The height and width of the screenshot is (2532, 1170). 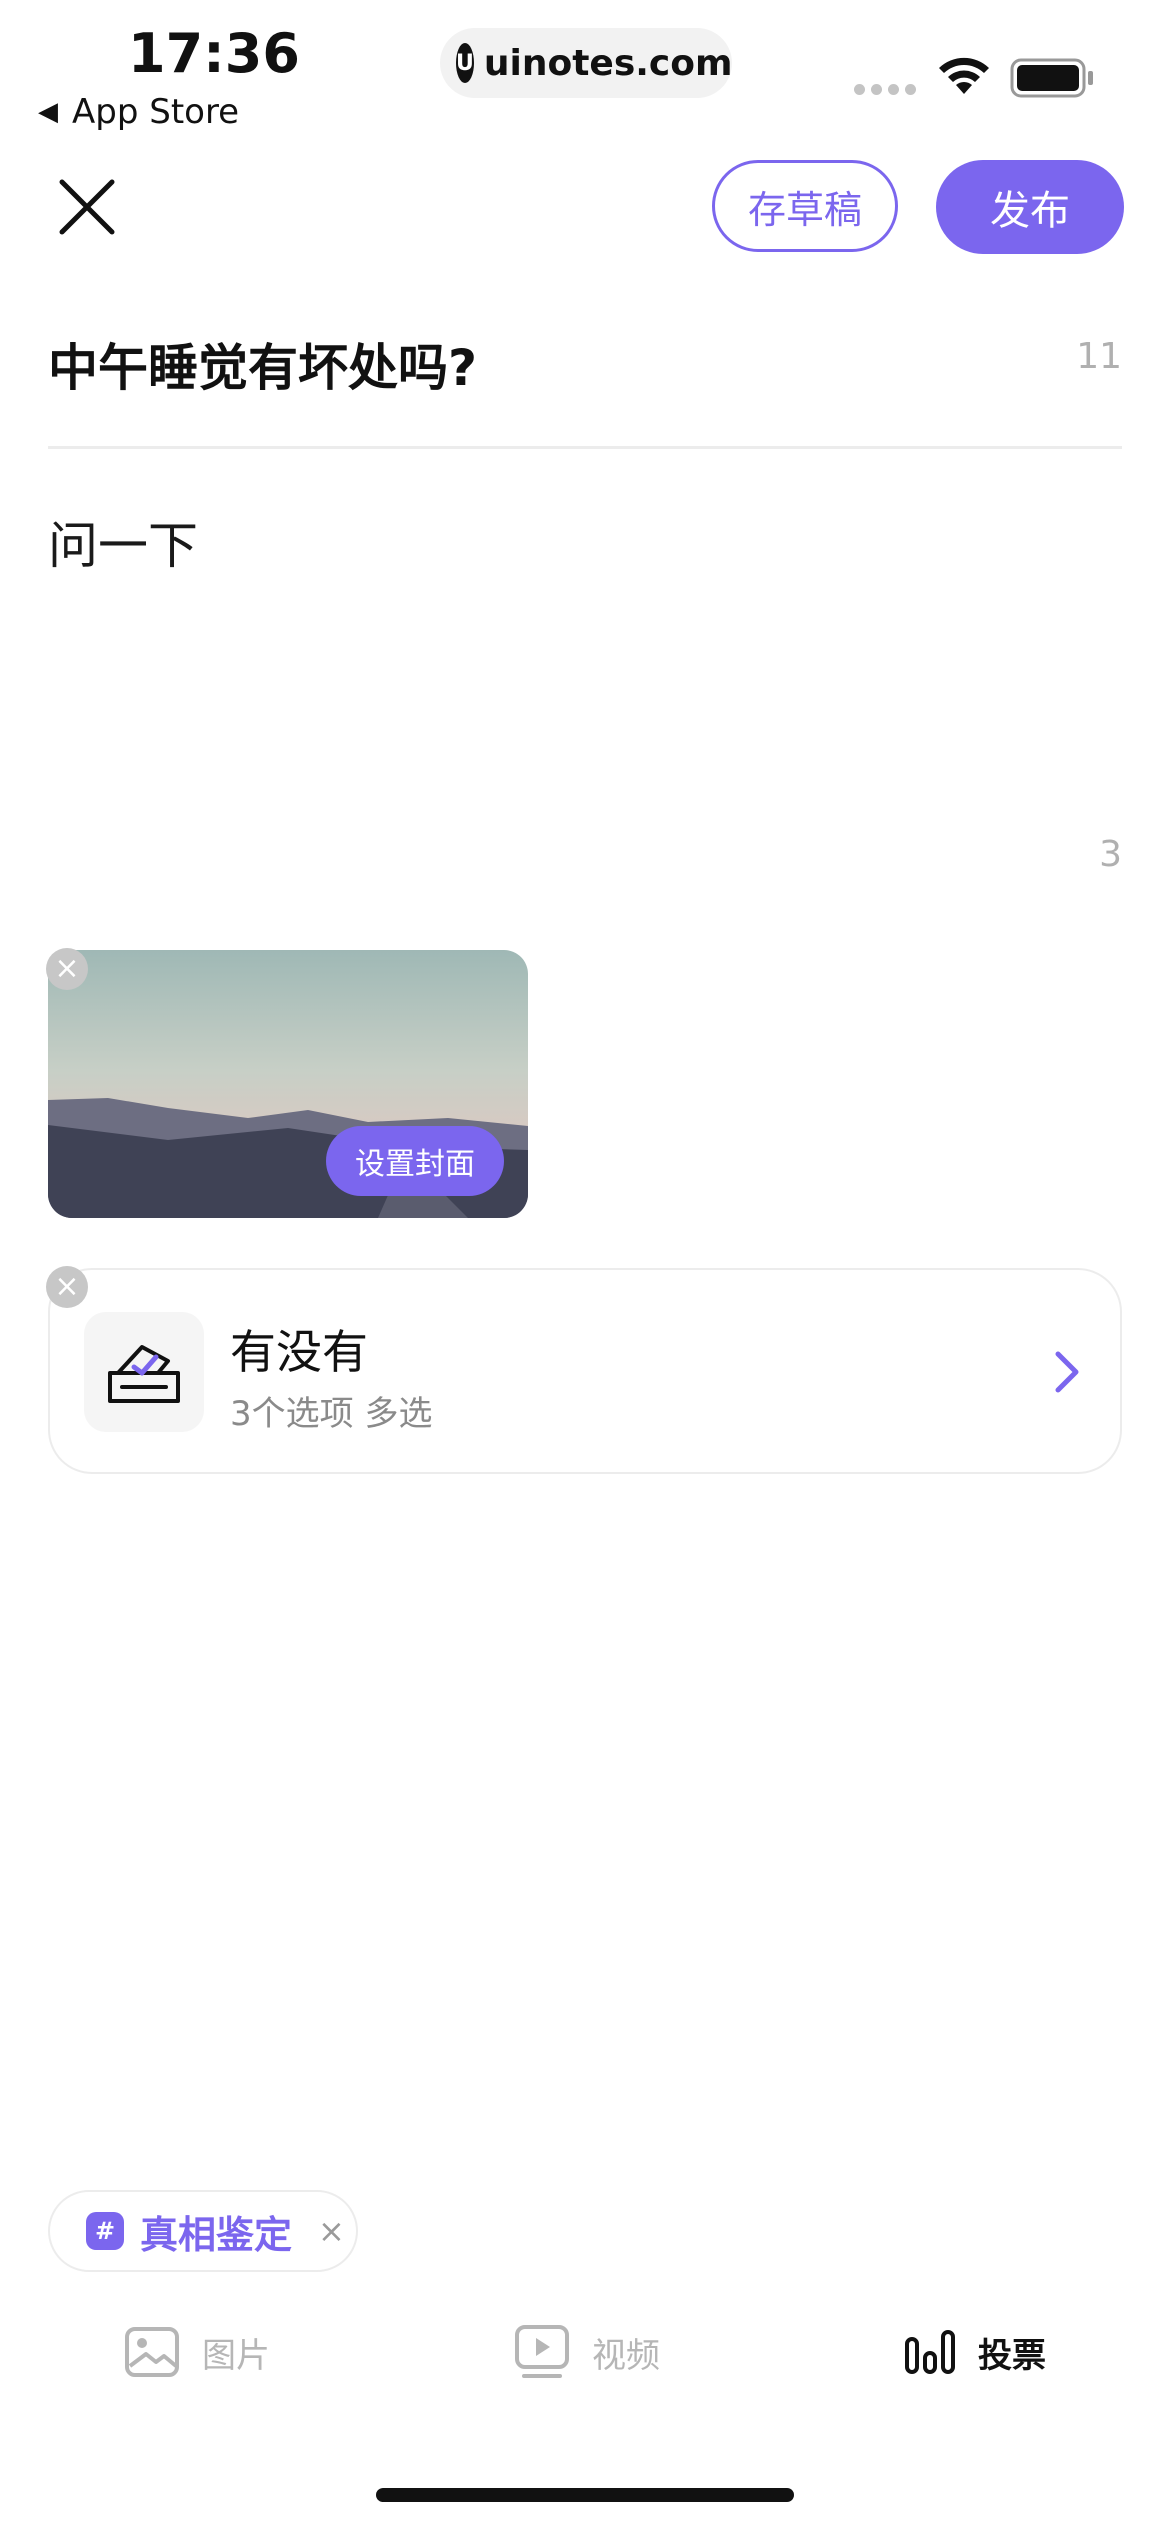 What do you see at coordinates (105, 2231) in the screenshot?
I see `hashtag-icon: #` at bounding box center [105, 2231].